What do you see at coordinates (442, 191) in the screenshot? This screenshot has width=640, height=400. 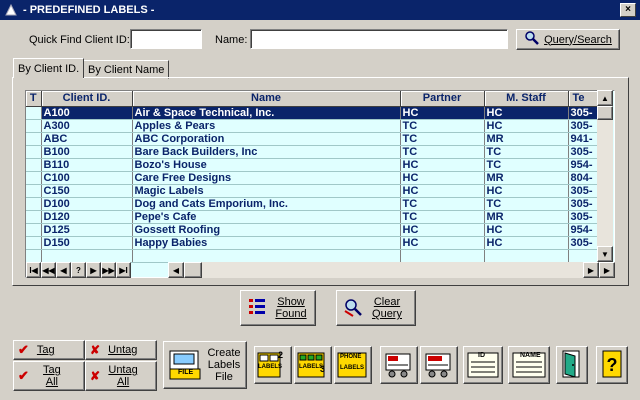 I see `partner-cell: HC` at bounding box center [442, 191].